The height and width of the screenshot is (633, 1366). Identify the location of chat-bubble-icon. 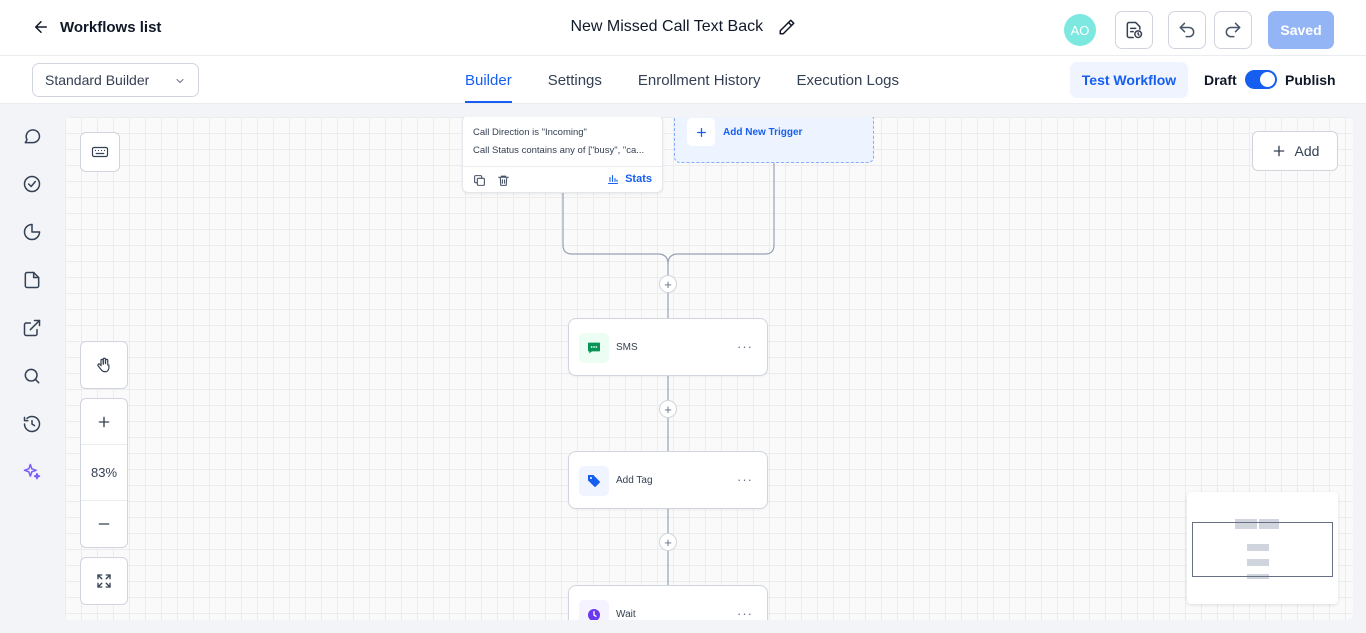
(32, 136).